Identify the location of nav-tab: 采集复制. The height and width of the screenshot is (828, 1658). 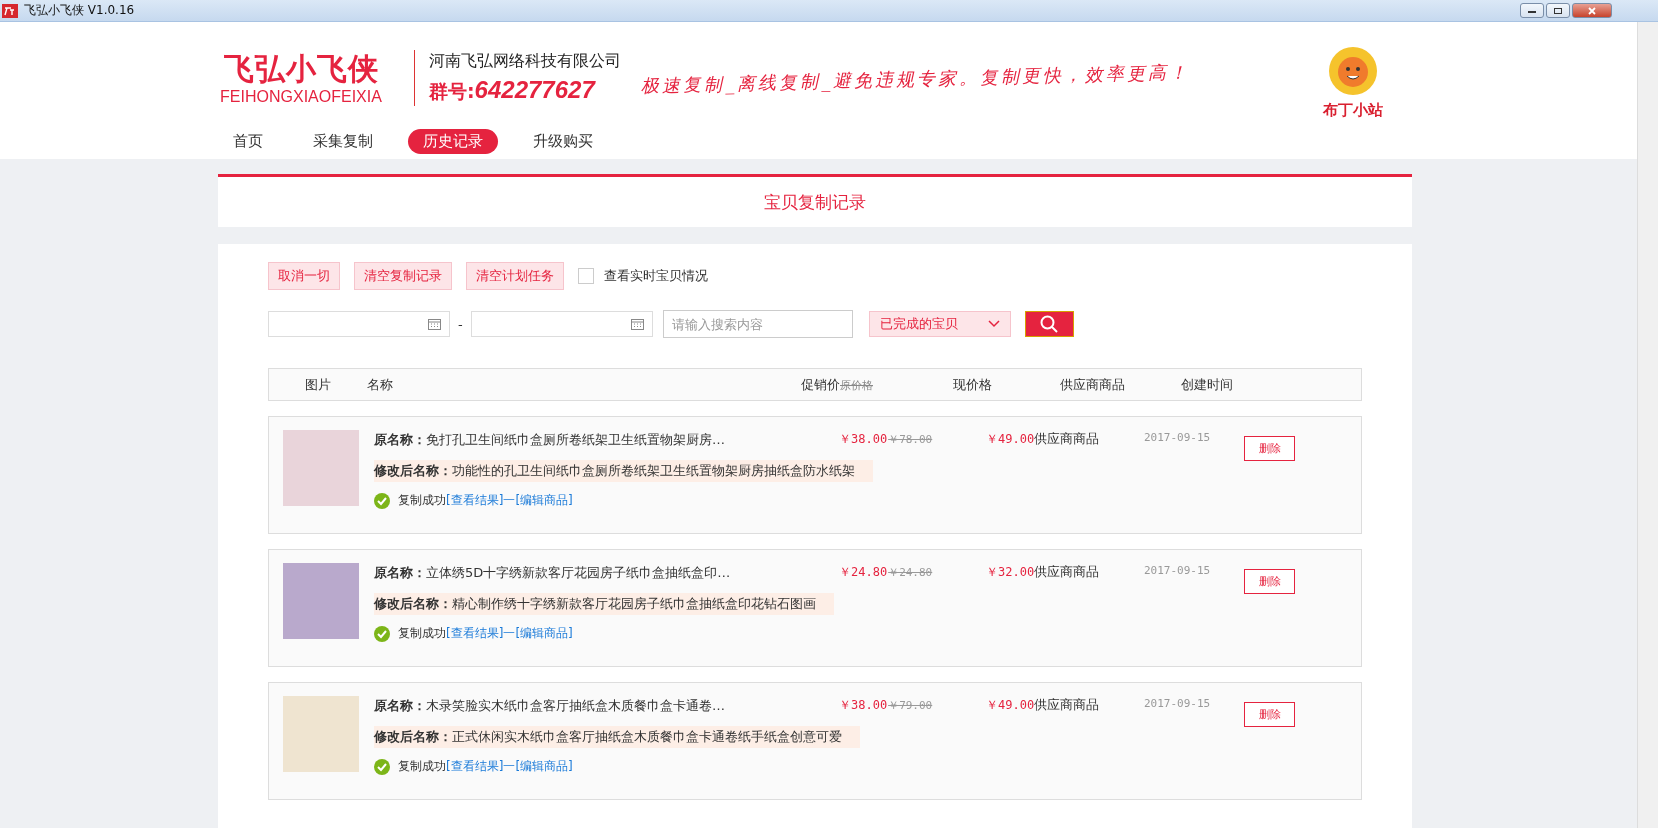
(343, 141).